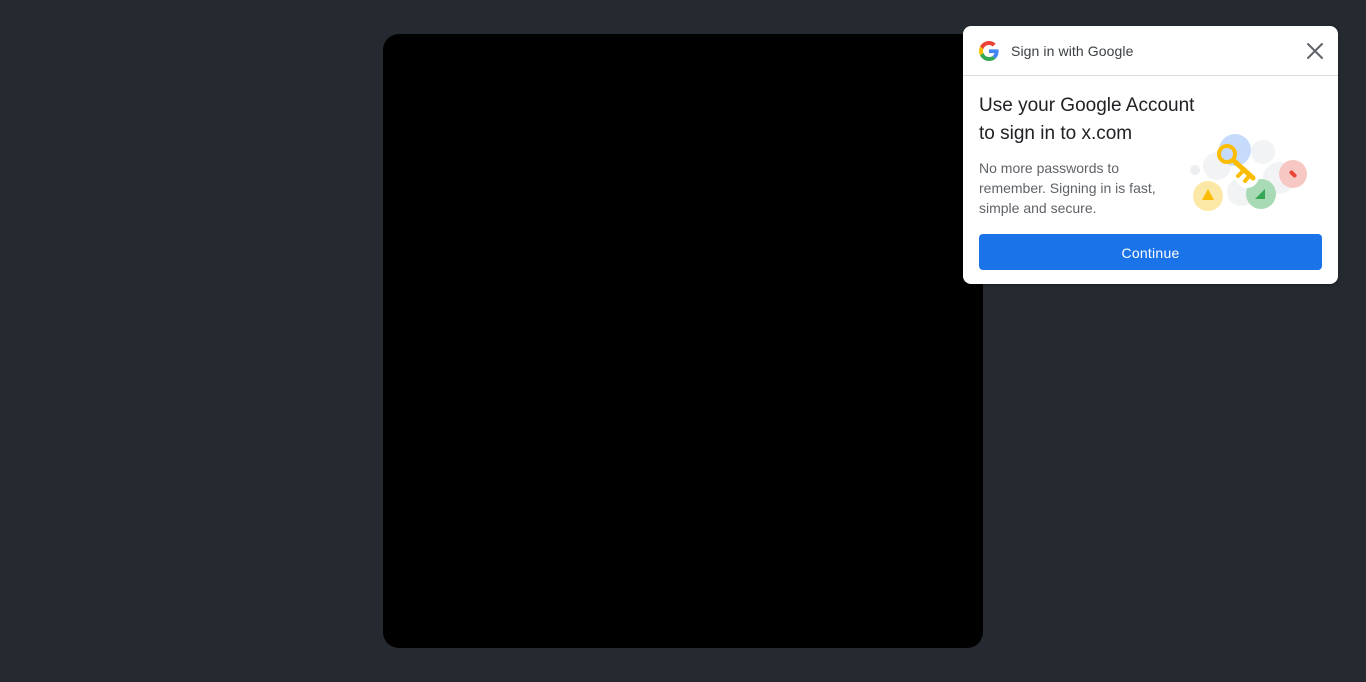 This screenshot has height=682, width=1366. I want to click on google-g-icon, so click(989, 51).